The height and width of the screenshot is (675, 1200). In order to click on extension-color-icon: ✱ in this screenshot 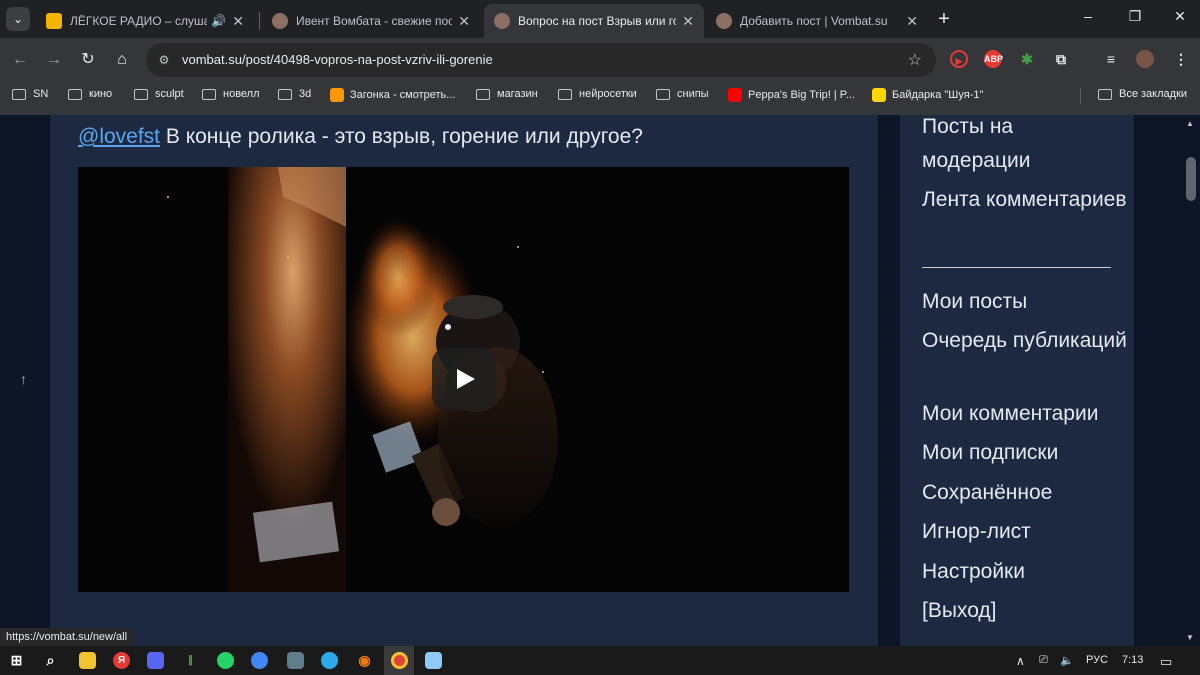, I will do `click(1027, 59)`.